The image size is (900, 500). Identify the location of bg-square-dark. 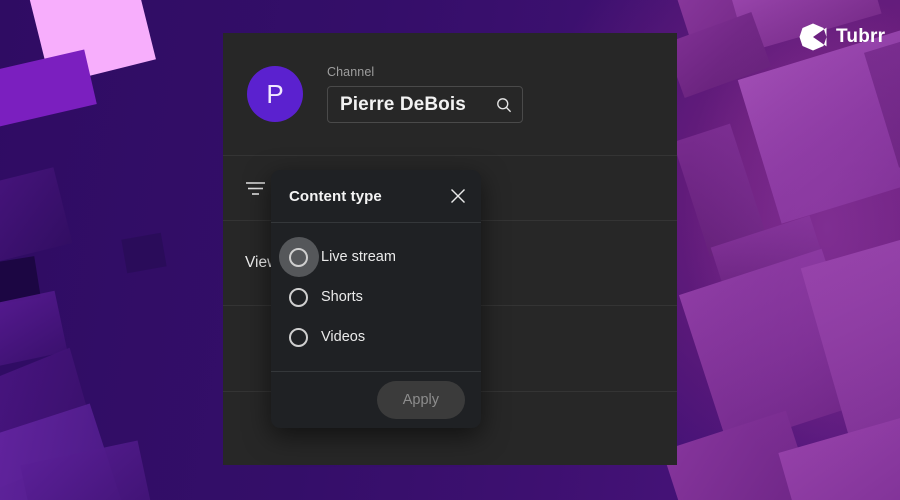
(144, 253).